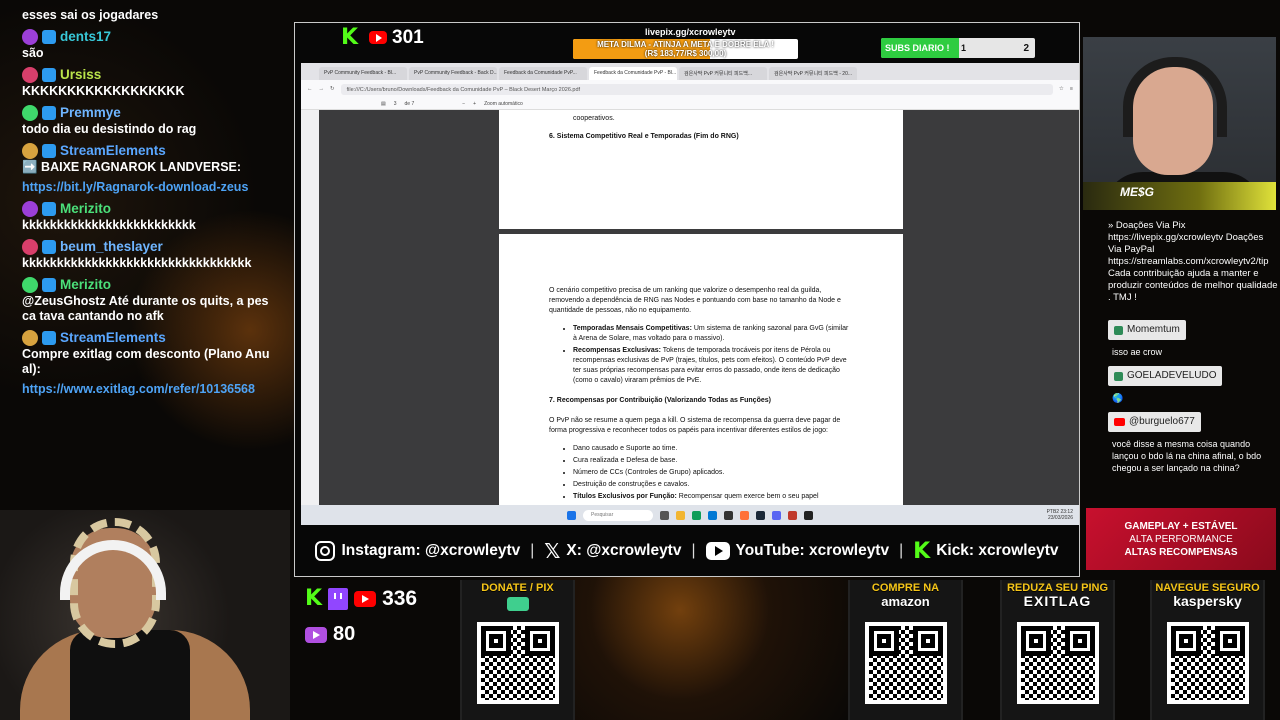 The height and width of the screenshot is (720, 1280). What do you see at coordinates (322, 89) in the screenshot?
I see `forward-icon: →` at bounding box center [322, 89].